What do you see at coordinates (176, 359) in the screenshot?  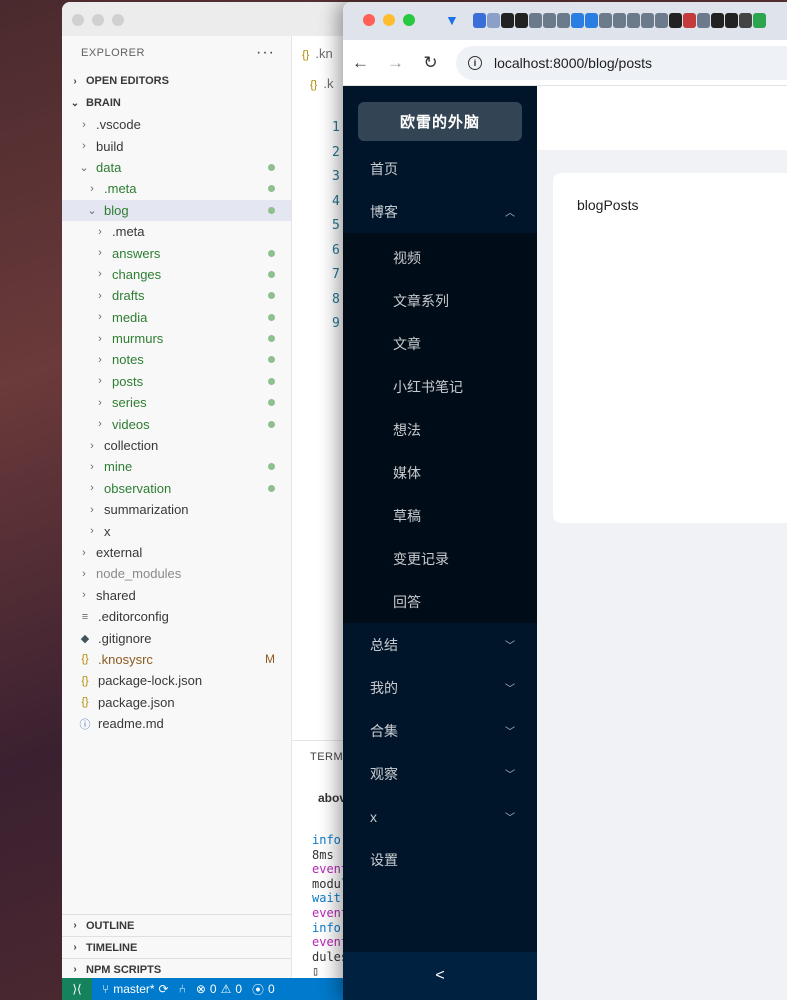 I see `tree-folder: › notes` at bounding box center [176, 359].